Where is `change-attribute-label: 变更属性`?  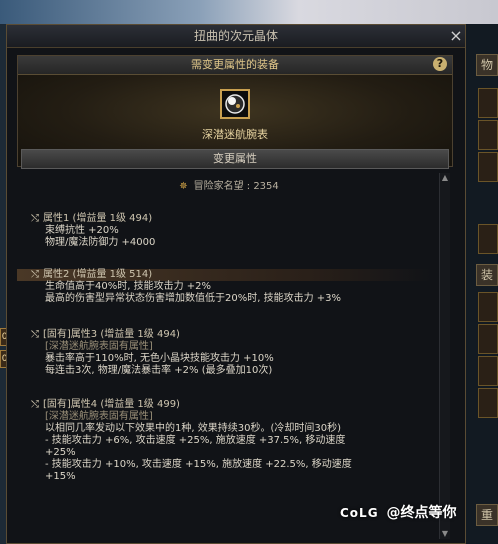 change-attribute-label: 变更属性 is located at coordinates (235, 158).